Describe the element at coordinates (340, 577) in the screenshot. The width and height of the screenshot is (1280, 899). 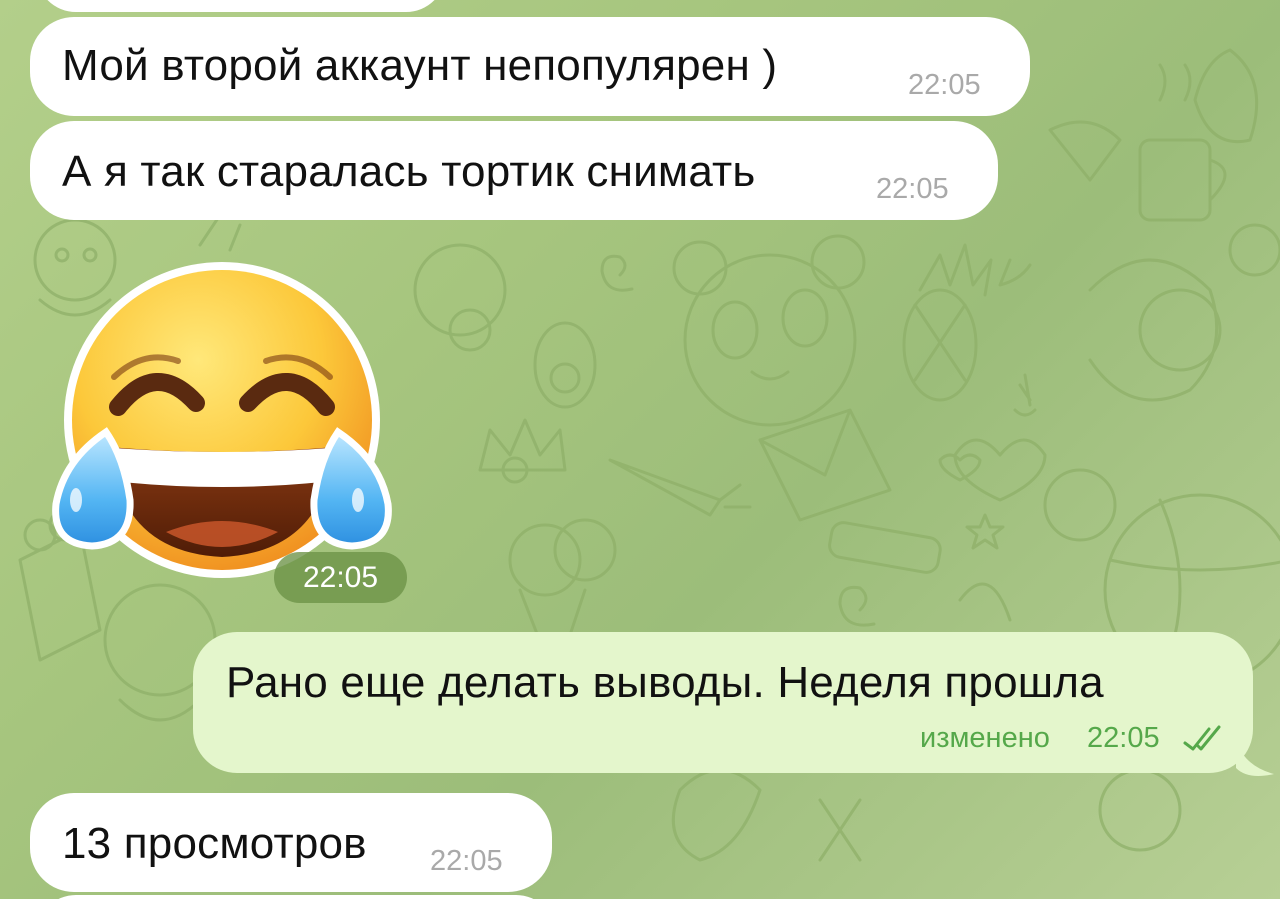
I see `sticker-time-badge: 22:05` at that location.